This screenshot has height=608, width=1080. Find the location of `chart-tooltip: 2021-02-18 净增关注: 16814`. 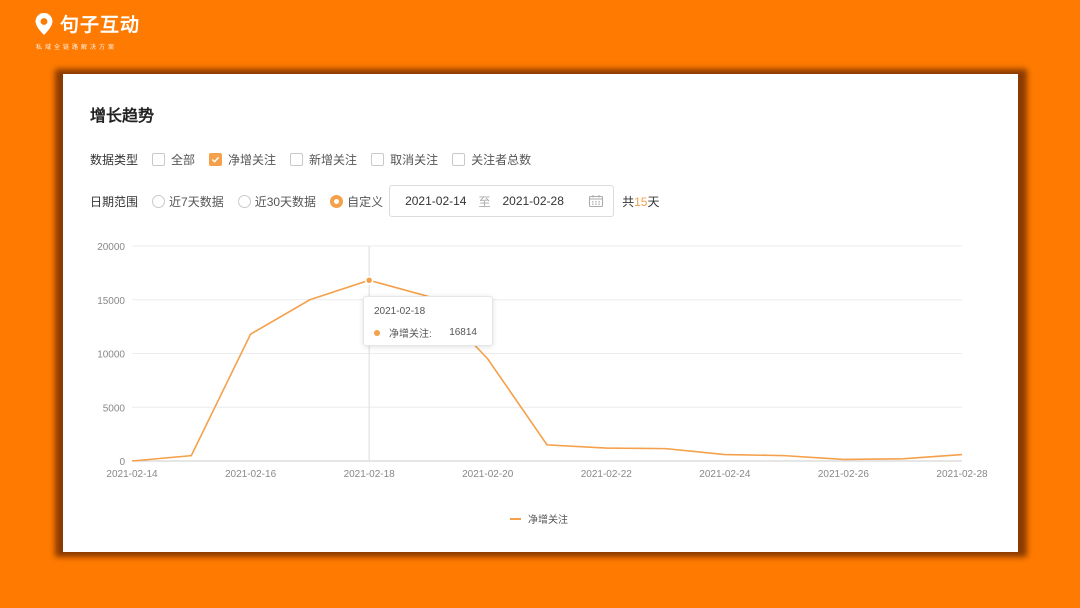

chart-tooltip: 2021-02-18 净增关注: 16814 is located at coordinates (428, 321).